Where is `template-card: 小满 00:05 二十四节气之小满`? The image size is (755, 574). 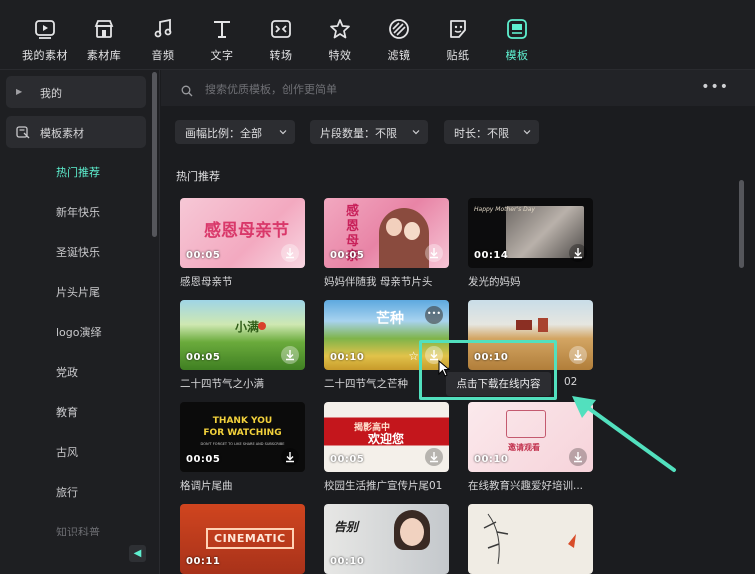 template-card: 小满 00:05 二十四节气之小满 is located at coordinates (242, 345).